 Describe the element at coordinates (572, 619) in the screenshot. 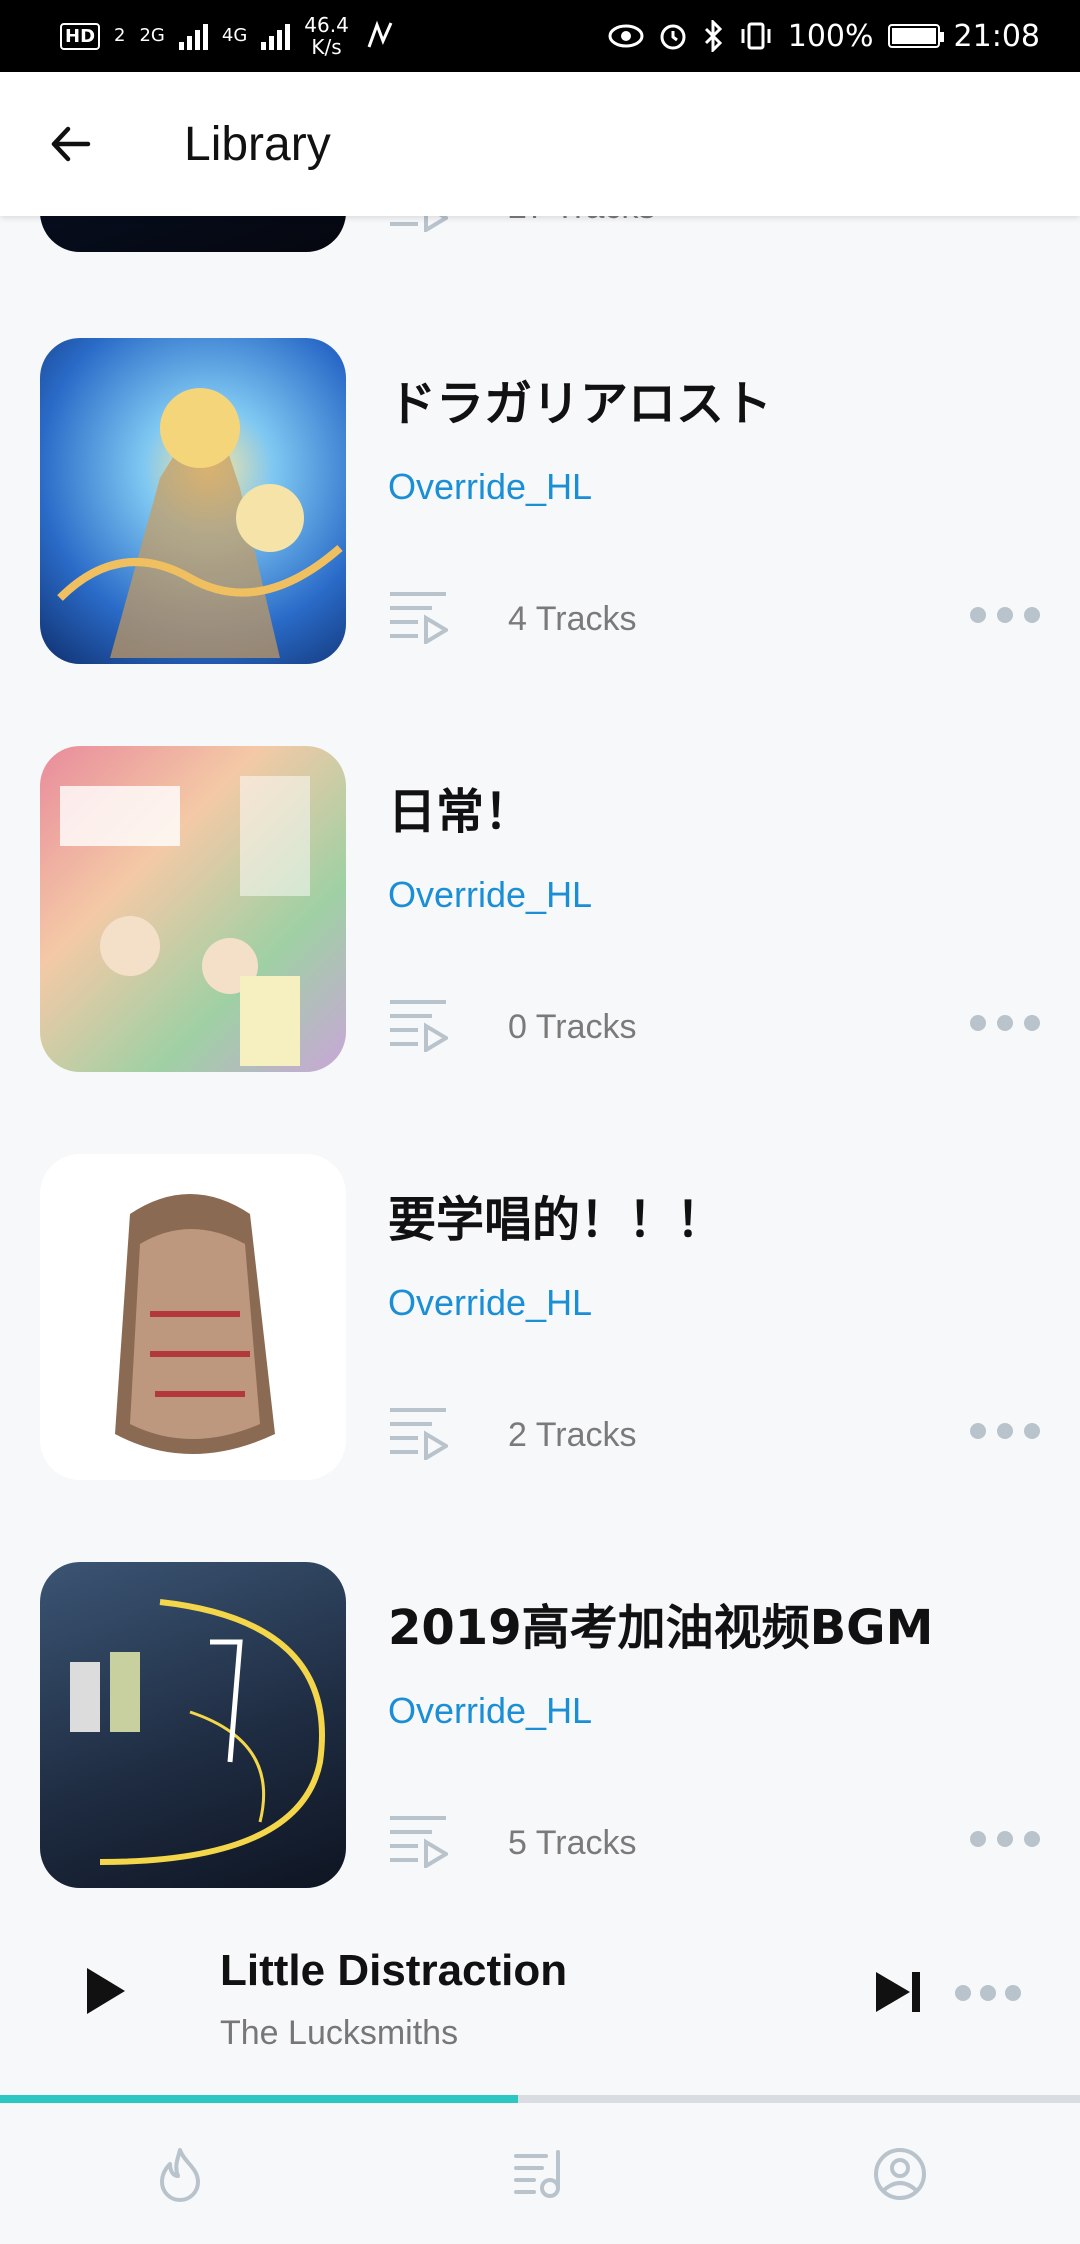

I see `track-count: 4 Tracks` at that location.